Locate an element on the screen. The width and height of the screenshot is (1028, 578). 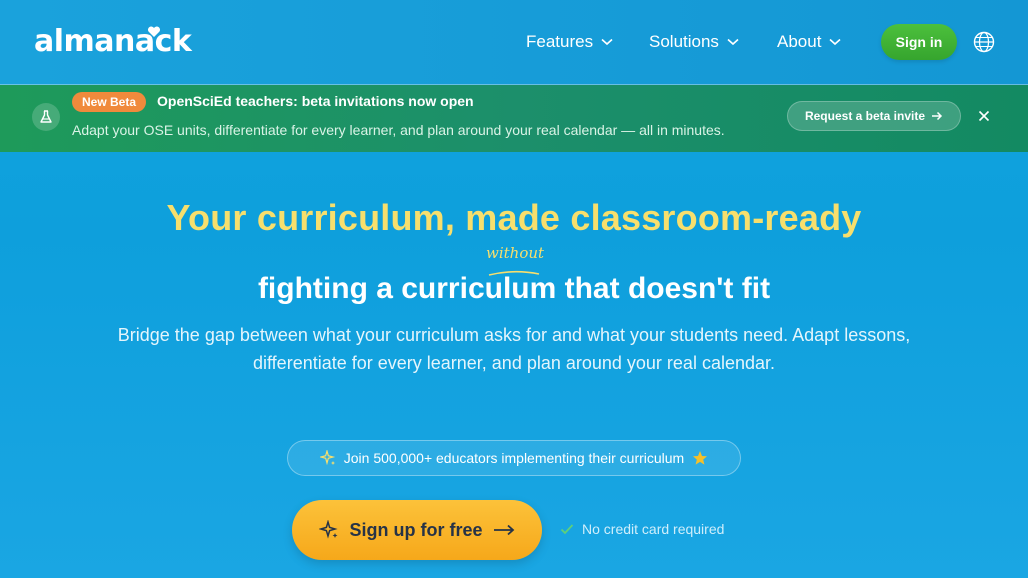
request-beta-invite-button: Request a beta invite is located at coordinates (874, 116).